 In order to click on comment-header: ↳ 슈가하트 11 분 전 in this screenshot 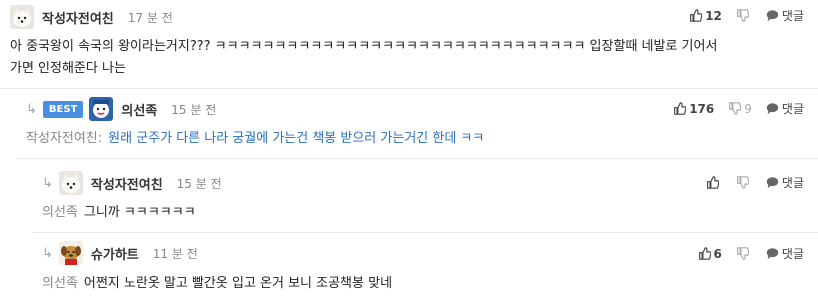, I will do `click(120, 253)`.